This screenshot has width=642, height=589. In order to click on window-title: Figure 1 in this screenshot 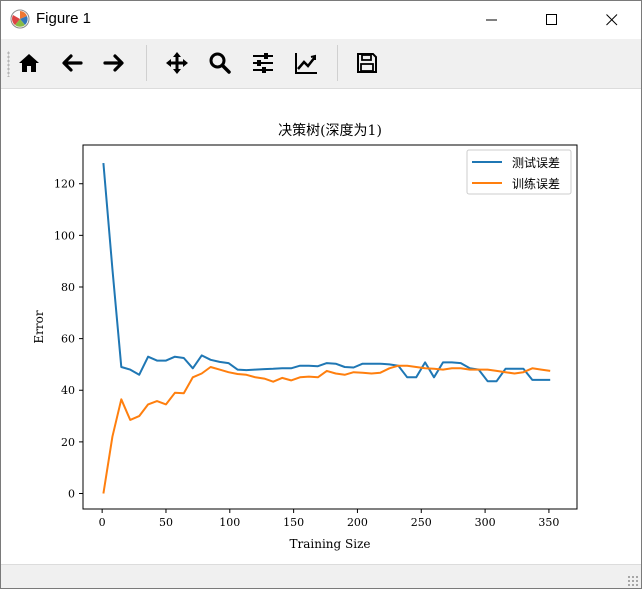, I will do `click(64, 18)`.